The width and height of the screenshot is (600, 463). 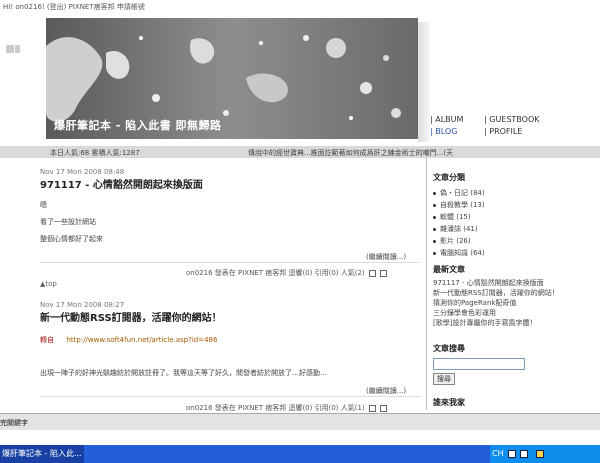 I want to click on category-item: 軟體 (15), so click(x=452, y=217).